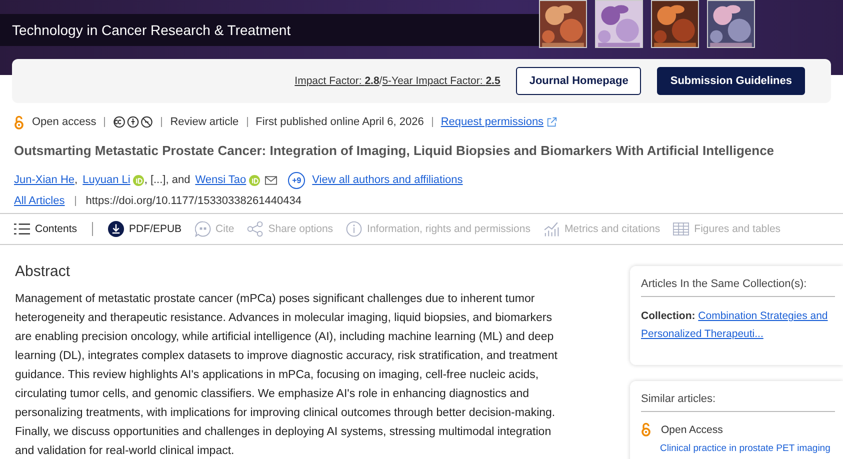 The width and height of the screenshot is (843, 459). Describe the element at coordinates (194, 201) in the screenshot. I see `doi-text: https://doi.org/10.1177/15330338261440434` at that location.